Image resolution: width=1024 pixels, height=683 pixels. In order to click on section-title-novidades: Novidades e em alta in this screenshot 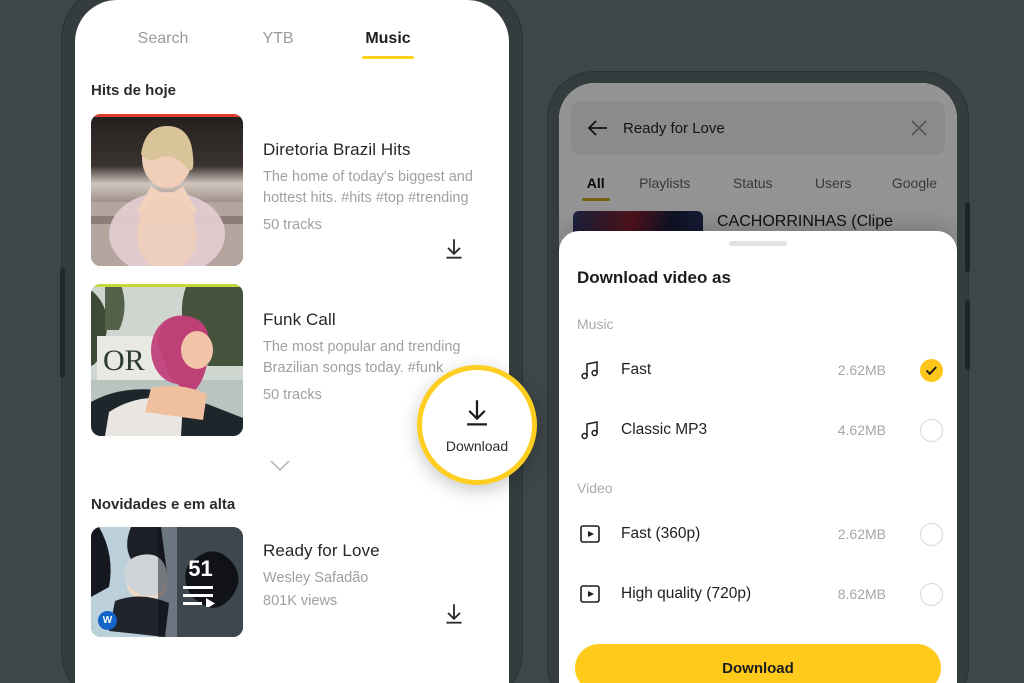, I will do `click(163, 504)`.